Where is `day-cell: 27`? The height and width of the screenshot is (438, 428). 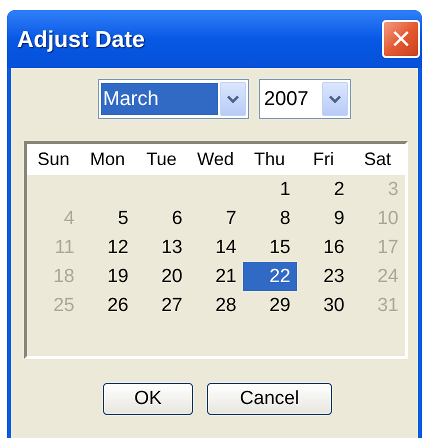
day-cell: 27 is located at coordinates (161, 305).